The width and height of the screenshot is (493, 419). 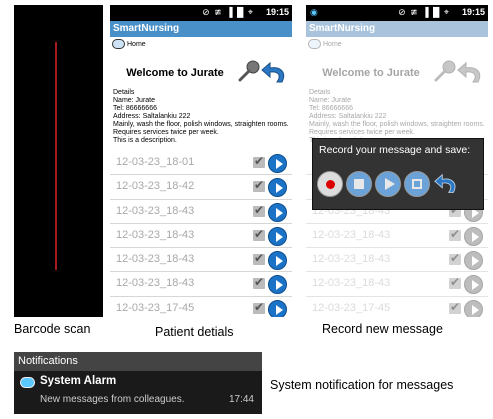 I want to click on status-bar: ◉ ⊘ ≇ ▐ █ ⌖ 19:15, so click(x=397, y=13).